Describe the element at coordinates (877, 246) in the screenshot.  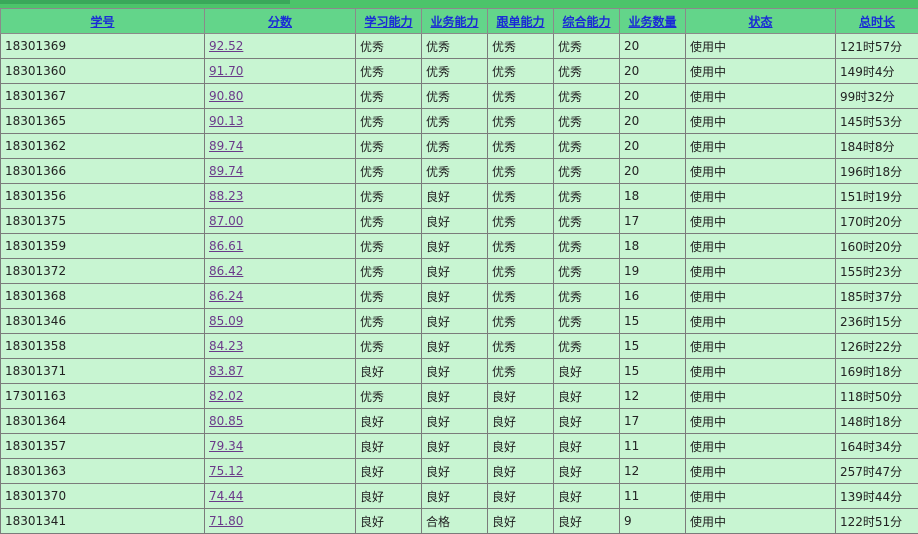
I see `cell-time: 160时20分` at that location.